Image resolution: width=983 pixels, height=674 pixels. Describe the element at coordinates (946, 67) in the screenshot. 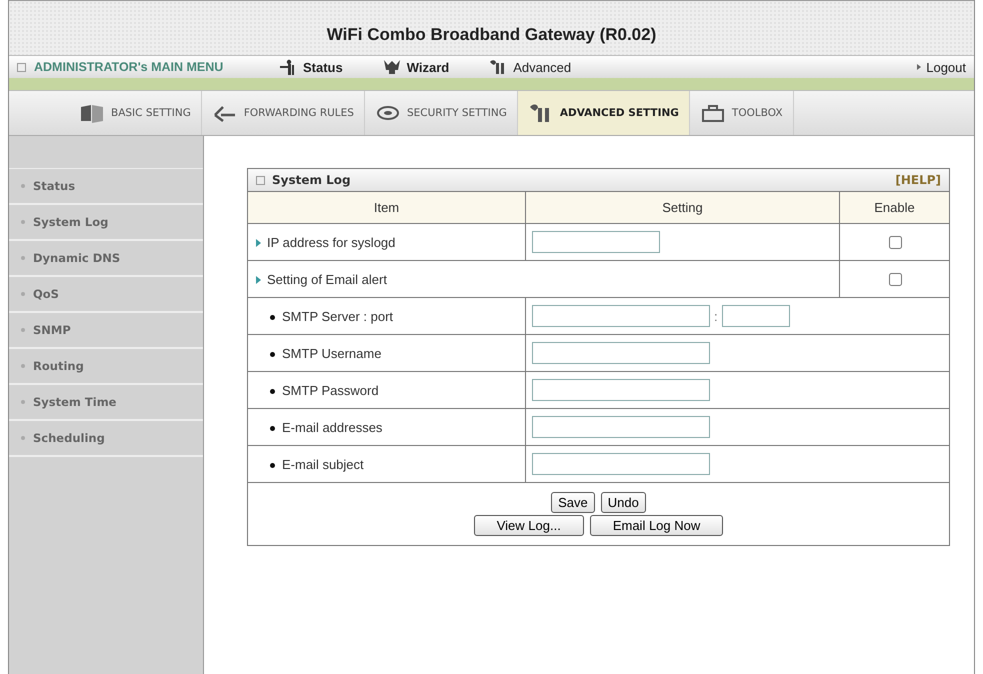

I see `logout-link: Logout` at that location.